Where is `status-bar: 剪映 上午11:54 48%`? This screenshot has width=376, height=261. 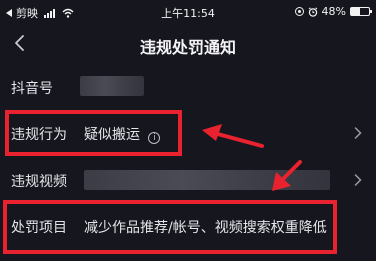
status-bar: 剪映 上午11:54 48% is located at coordinates (188, 12).